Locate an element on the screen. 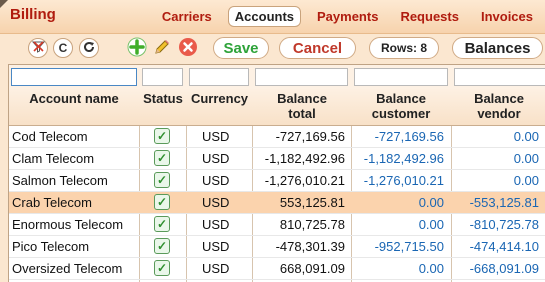  cell-account-name: Oversized Telecom is located at coordinates (67, 268).